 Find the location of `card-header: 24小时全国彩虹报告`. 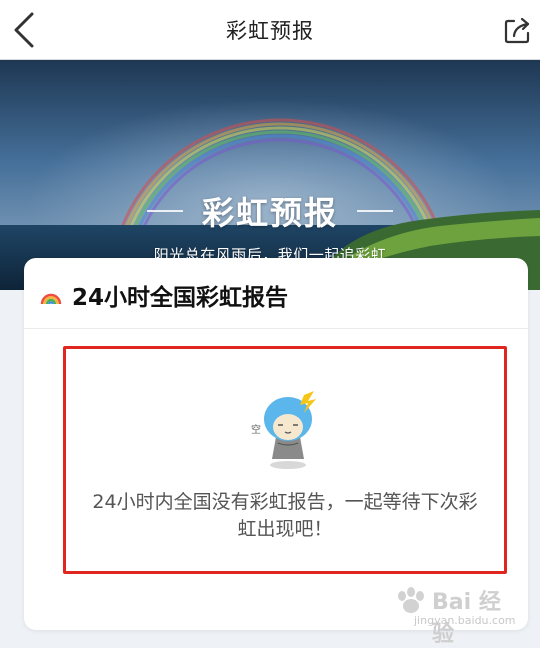

card-header: 24小时全国彩虹报告 is located at coordinates (276, 293).